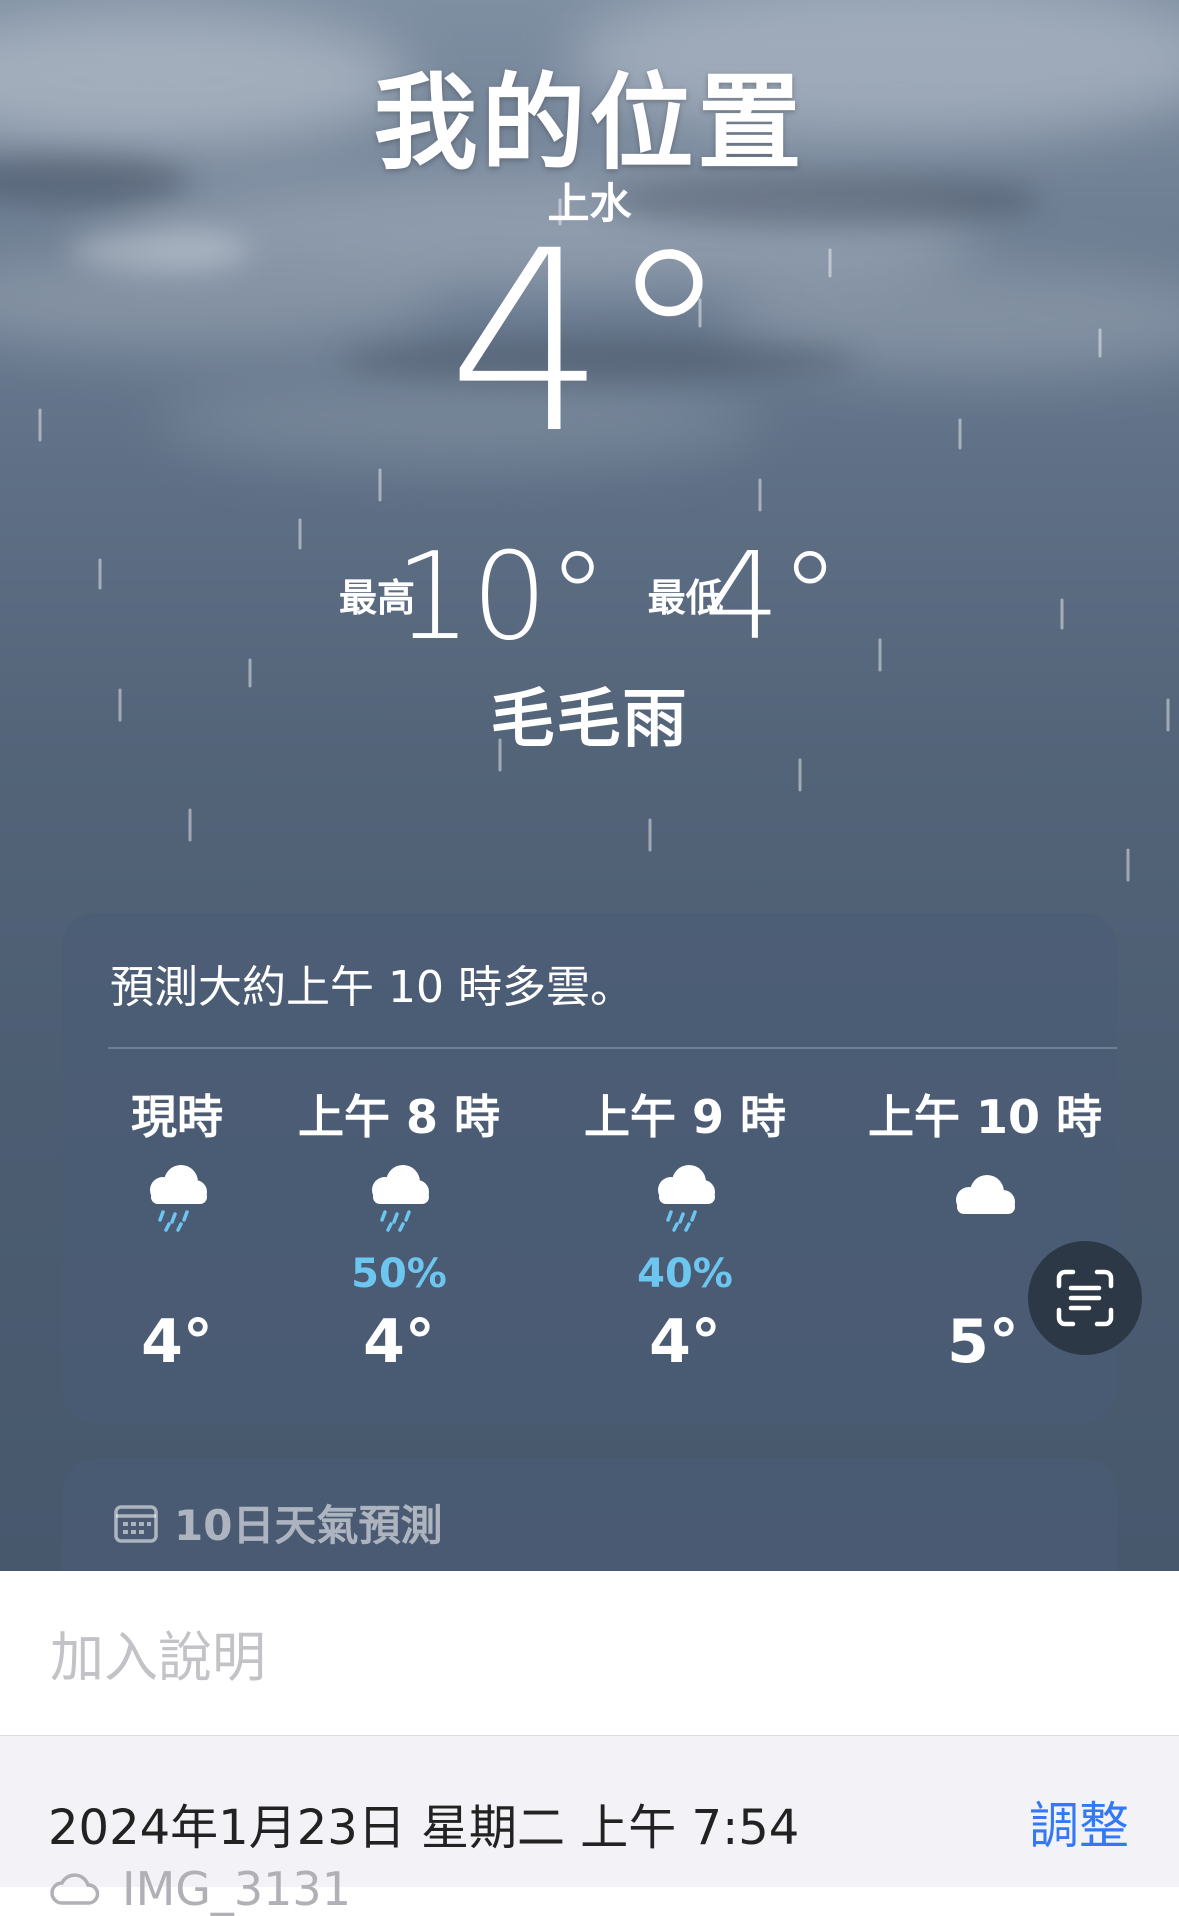  Describe the element at coordinates (685, 1117) in the screenshot. I see `hour-label: 上午 9 時` at that location.